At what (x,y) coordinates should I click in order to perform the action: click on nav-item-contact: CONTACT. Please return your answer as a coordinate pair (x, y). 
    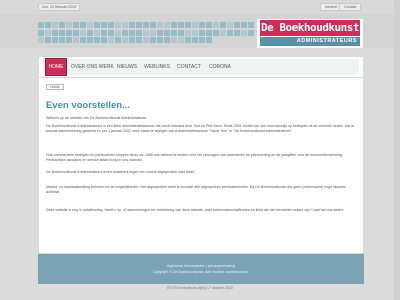
    Looking at the image, I should click on (189, 67).